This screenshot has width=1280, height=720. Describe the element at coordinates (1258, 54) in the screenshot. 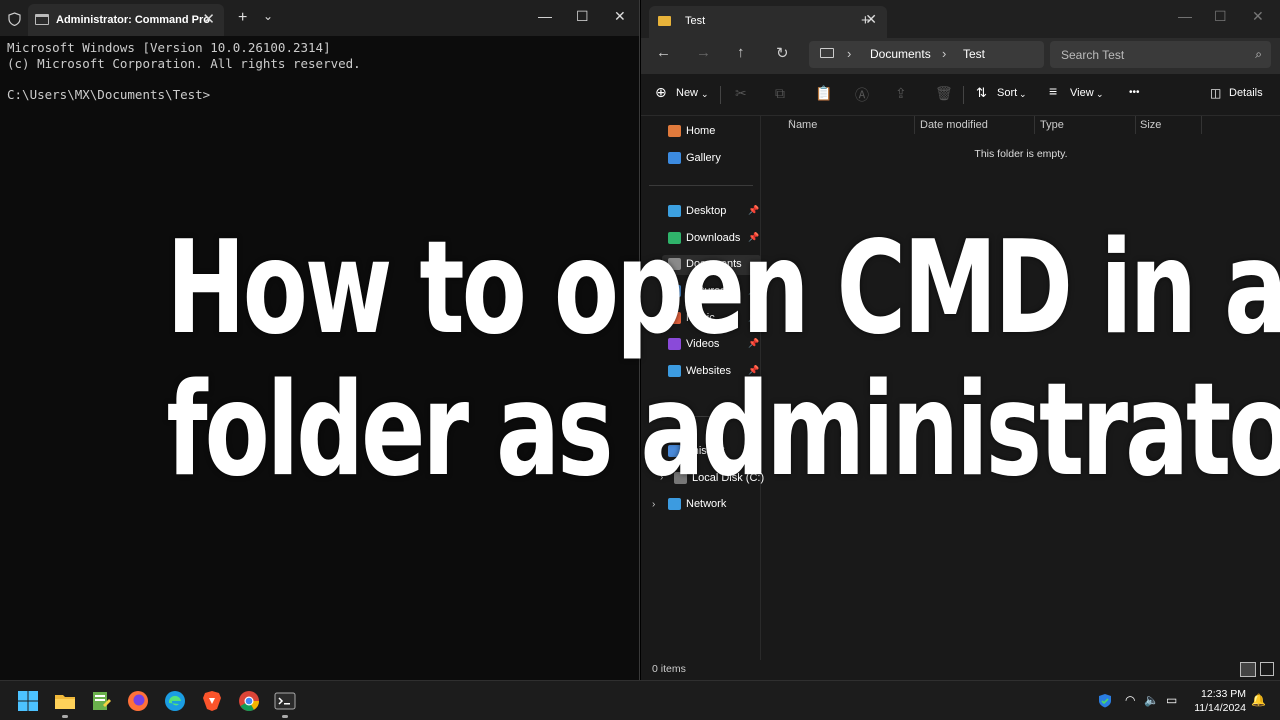

I see `search-icon: ⌕` at that location.